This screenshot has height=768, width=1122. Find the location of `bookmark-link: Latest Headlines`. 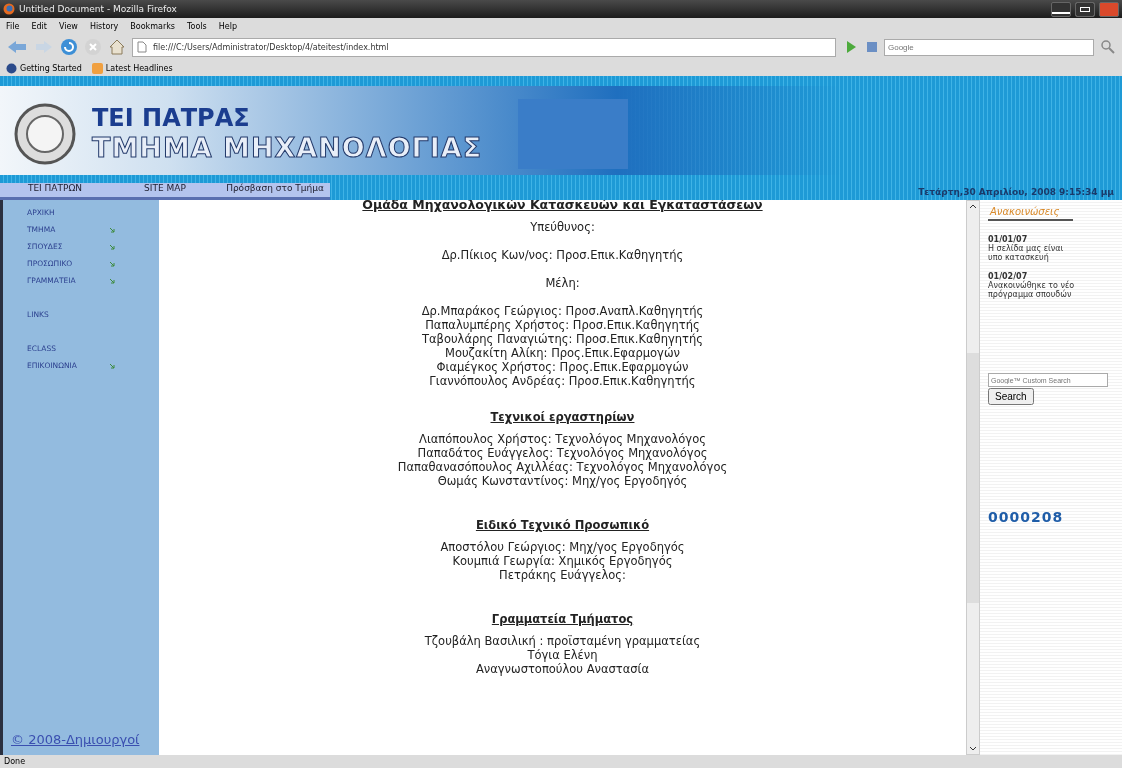

bookmark-link: Latest Headlines is located at coordinates (132, 68).